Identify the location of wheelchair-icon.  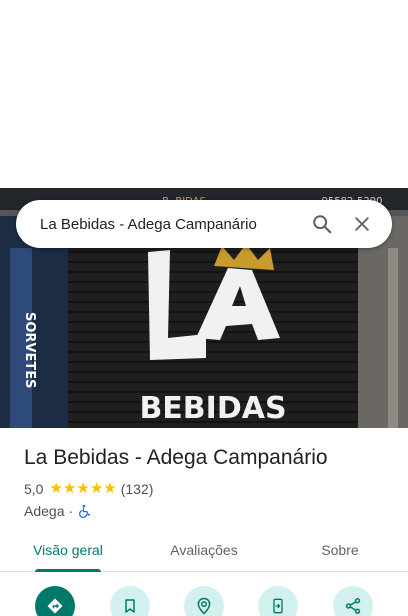
(84, 511).